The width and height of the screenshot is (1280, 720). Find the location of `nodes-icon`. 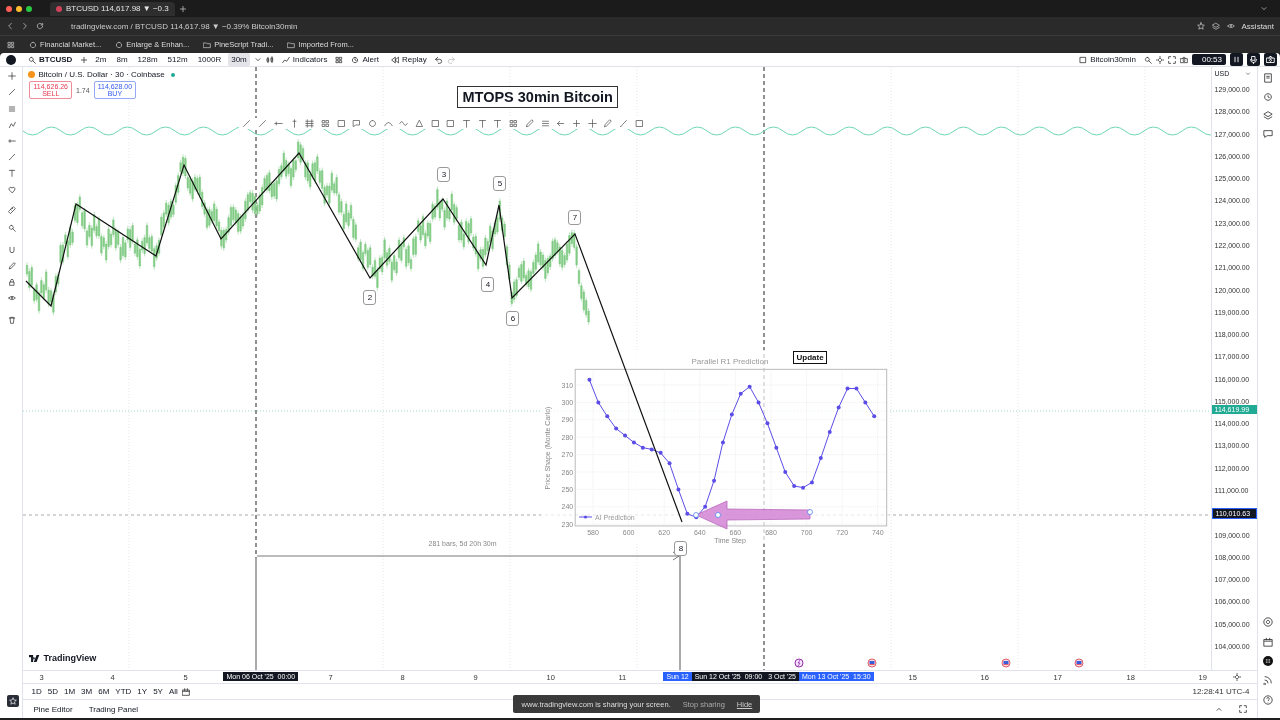

nodes-icon is located at coordinates (12, 125).